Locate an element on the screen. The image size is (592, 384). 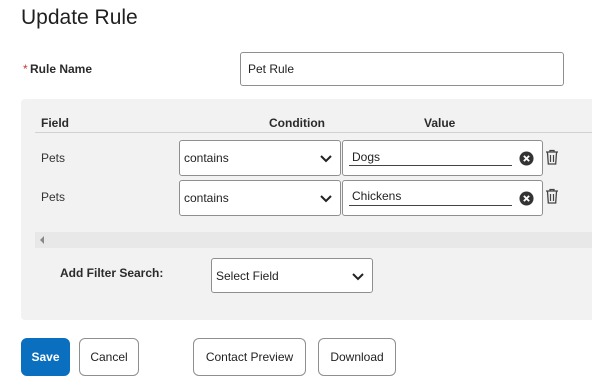
column-header-field: Field is located at coordinates (55, 123).